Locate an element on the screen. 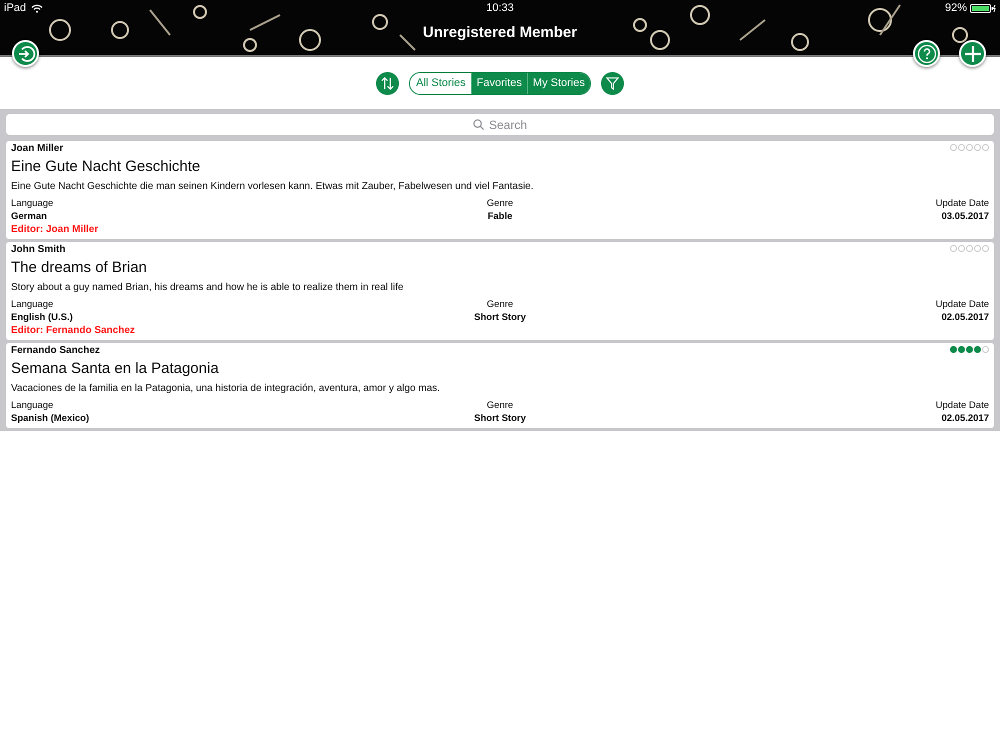  story-title: The dreams of Brian is located at coordinates (79, 267).